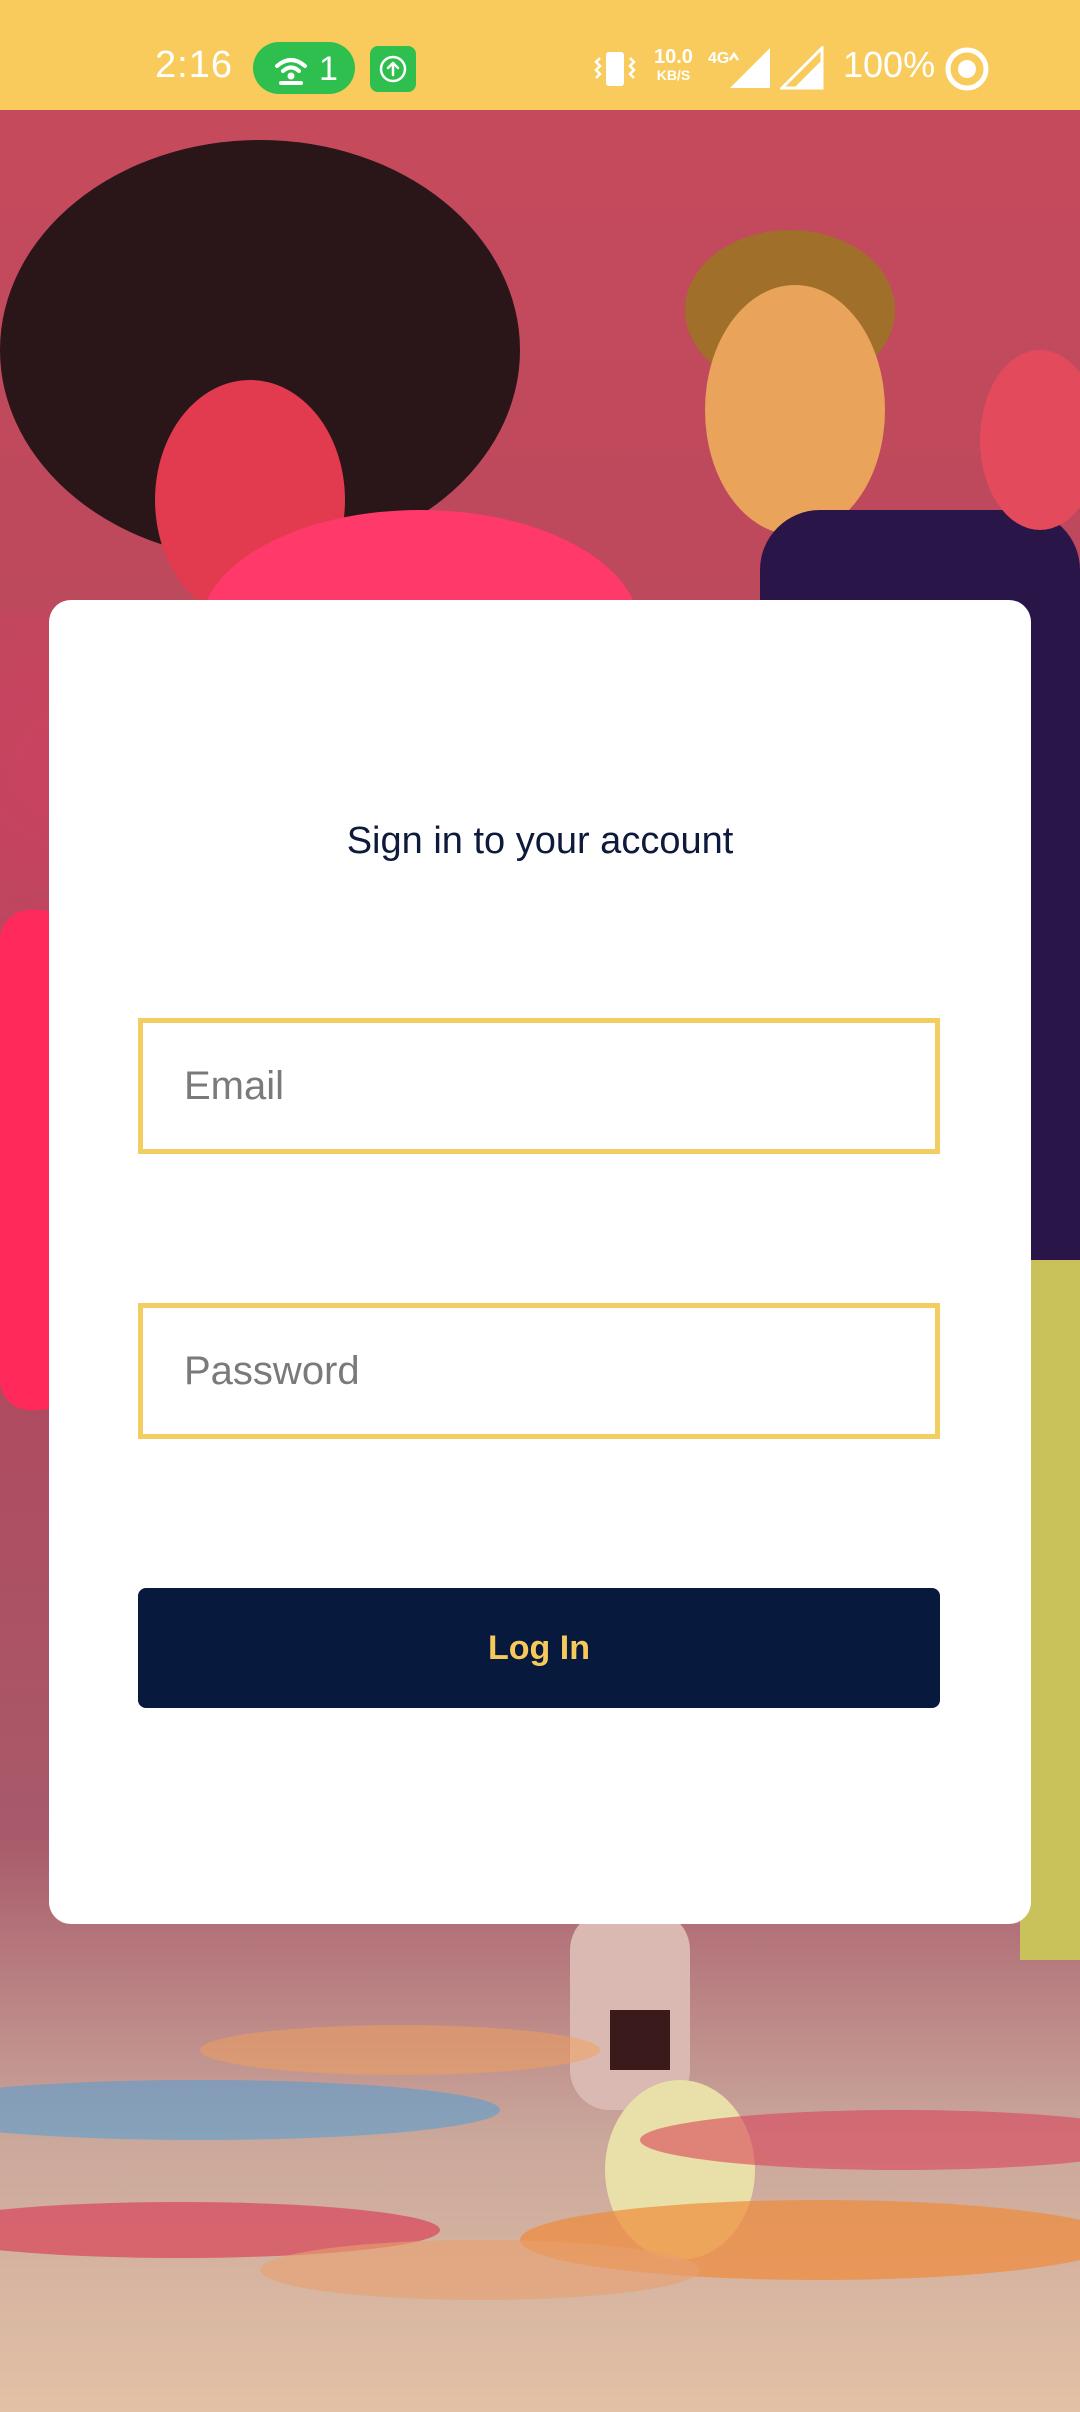 The width and height of the screenshot is (1080, 2412). I want to click on hotspot-icon, so click(291, 71).